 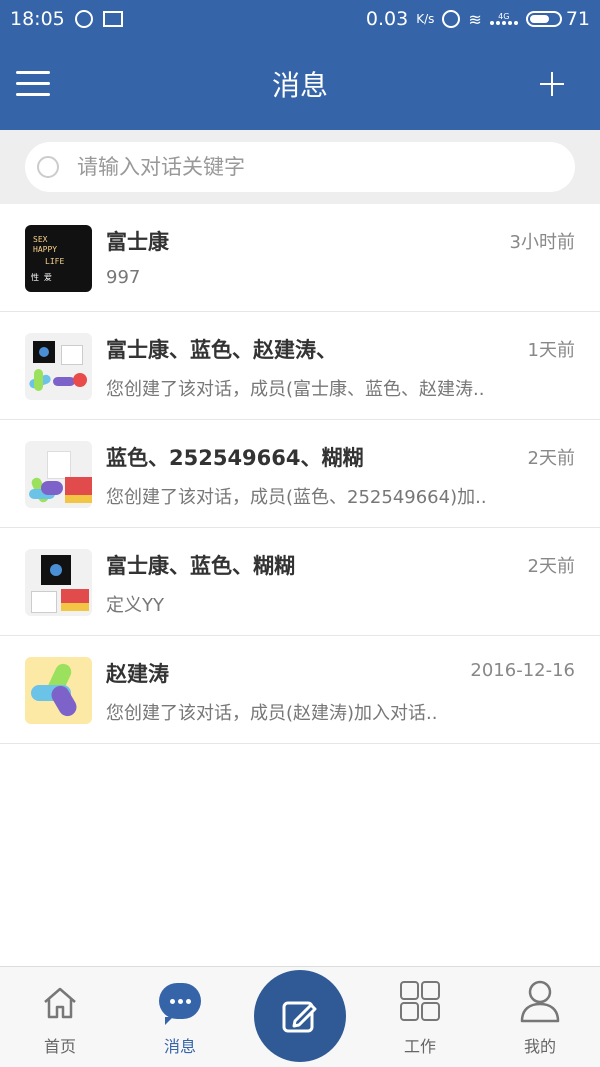 What do you see at coordinates (235, 458) in the screenshot?
I see `conversation-name: 蓝色、252549664、糊糊` at bounding box center [235, 458].